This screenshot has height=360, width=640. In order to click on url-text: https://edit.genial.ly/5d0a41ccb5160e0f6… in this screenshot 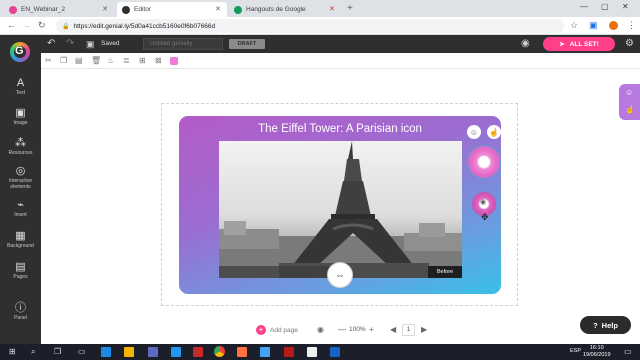, I will do `click(144, 26)`.